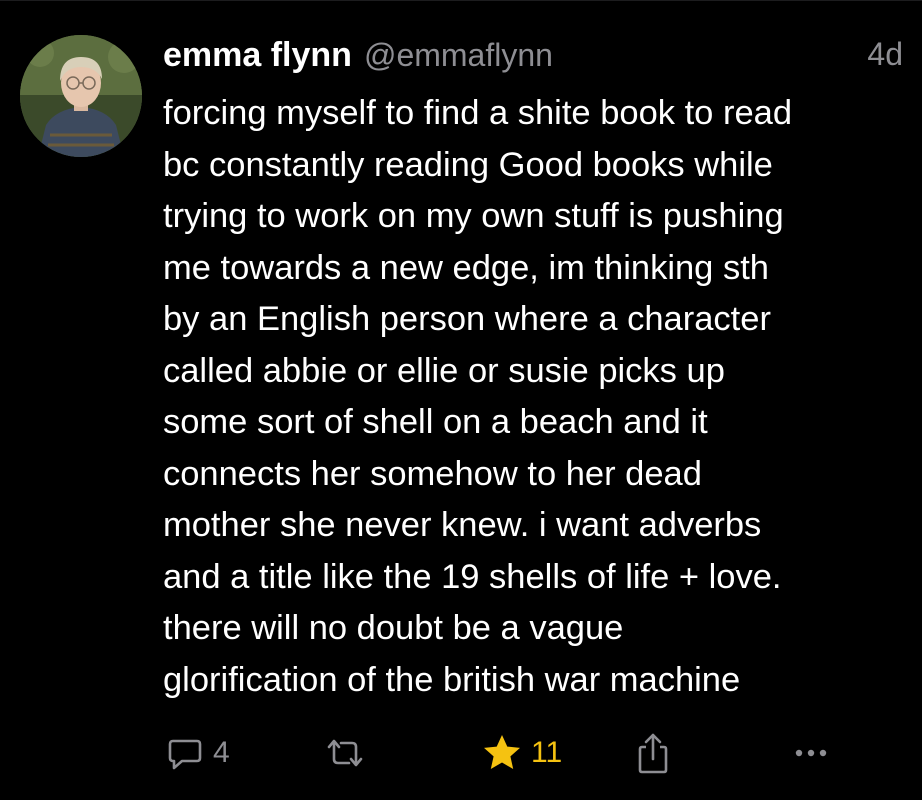 The image size is (922, 800). I want to click on avatar, so click(81, 96).